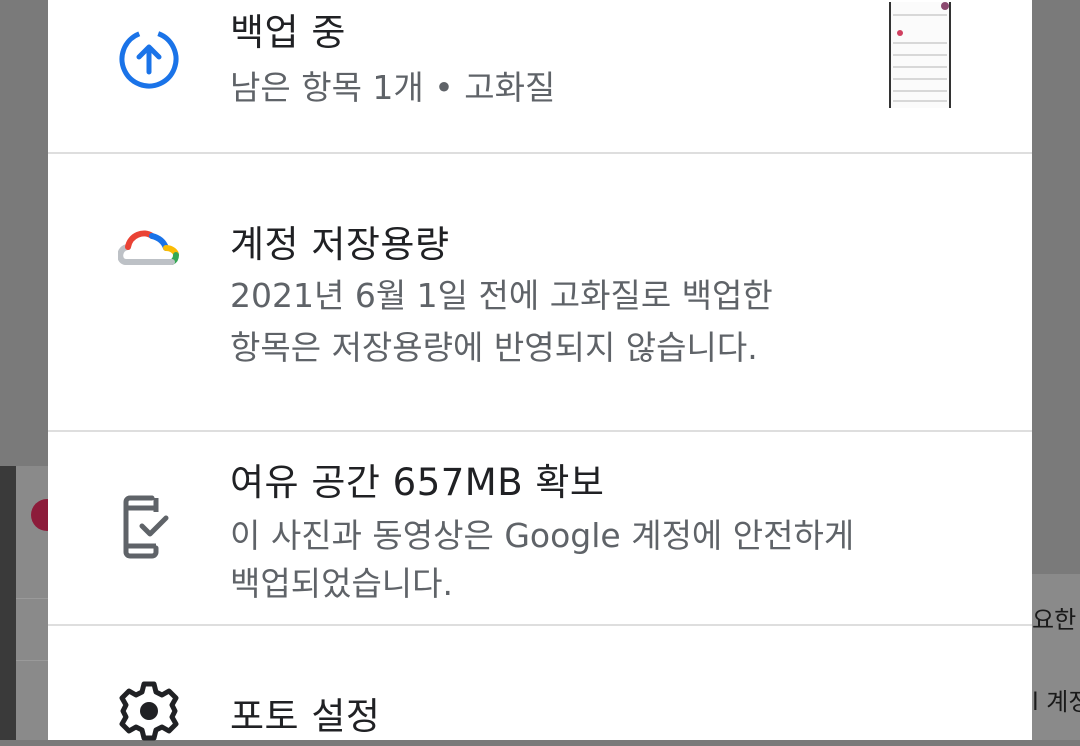 This screenshot has width=1080, height=746. What do you see at coordinates (417, 482) in the screenshot?
I see `free-up-space-title: 여유 공간 657MB 확보` at bounding box center [417, 482].